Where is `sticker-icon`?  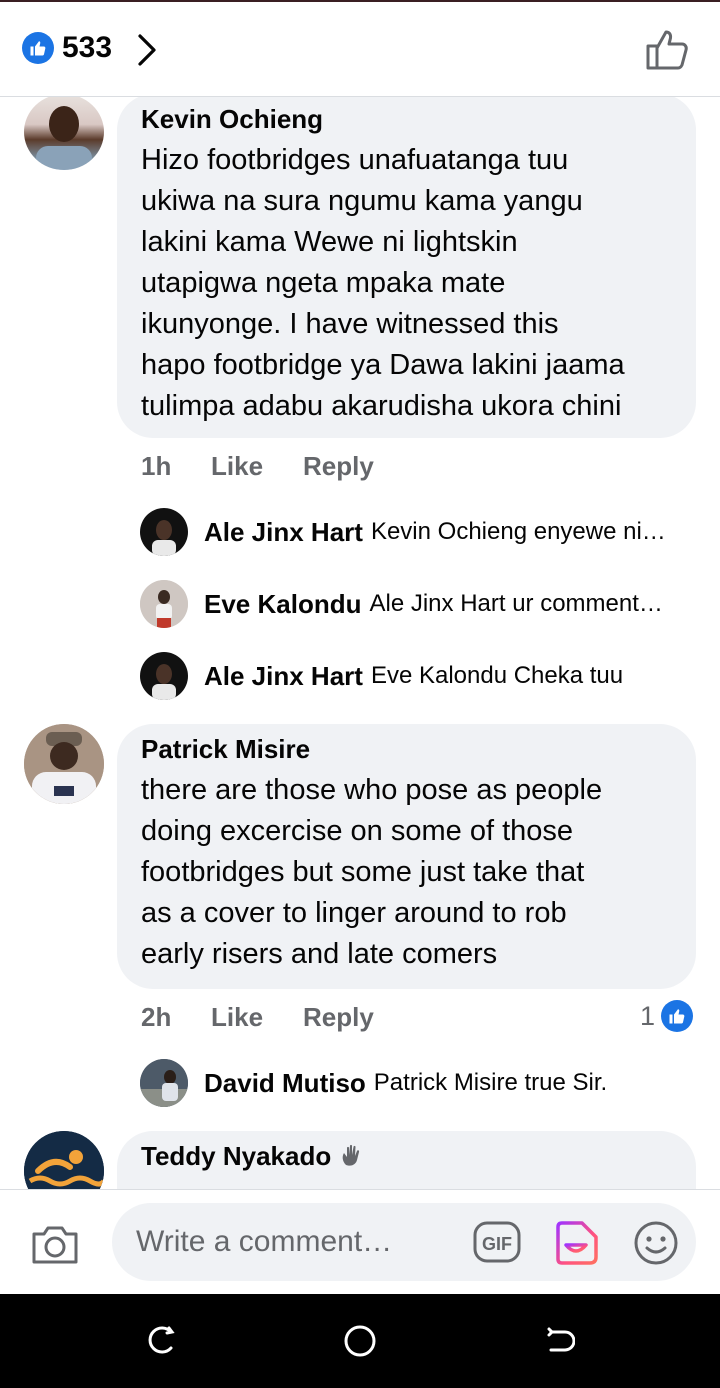 sticker-icon is located at coordinates (576, 1243).